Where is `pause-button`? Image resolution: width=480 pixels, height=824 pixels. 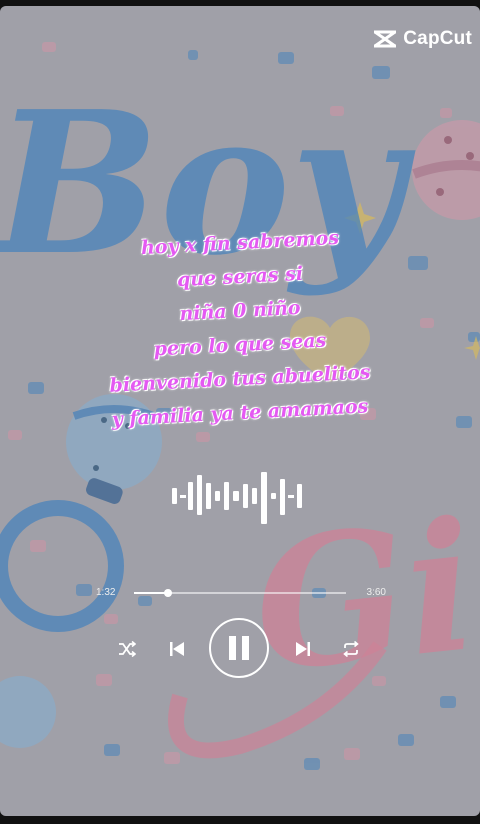
pause-button is located at coordinates (239, 648).